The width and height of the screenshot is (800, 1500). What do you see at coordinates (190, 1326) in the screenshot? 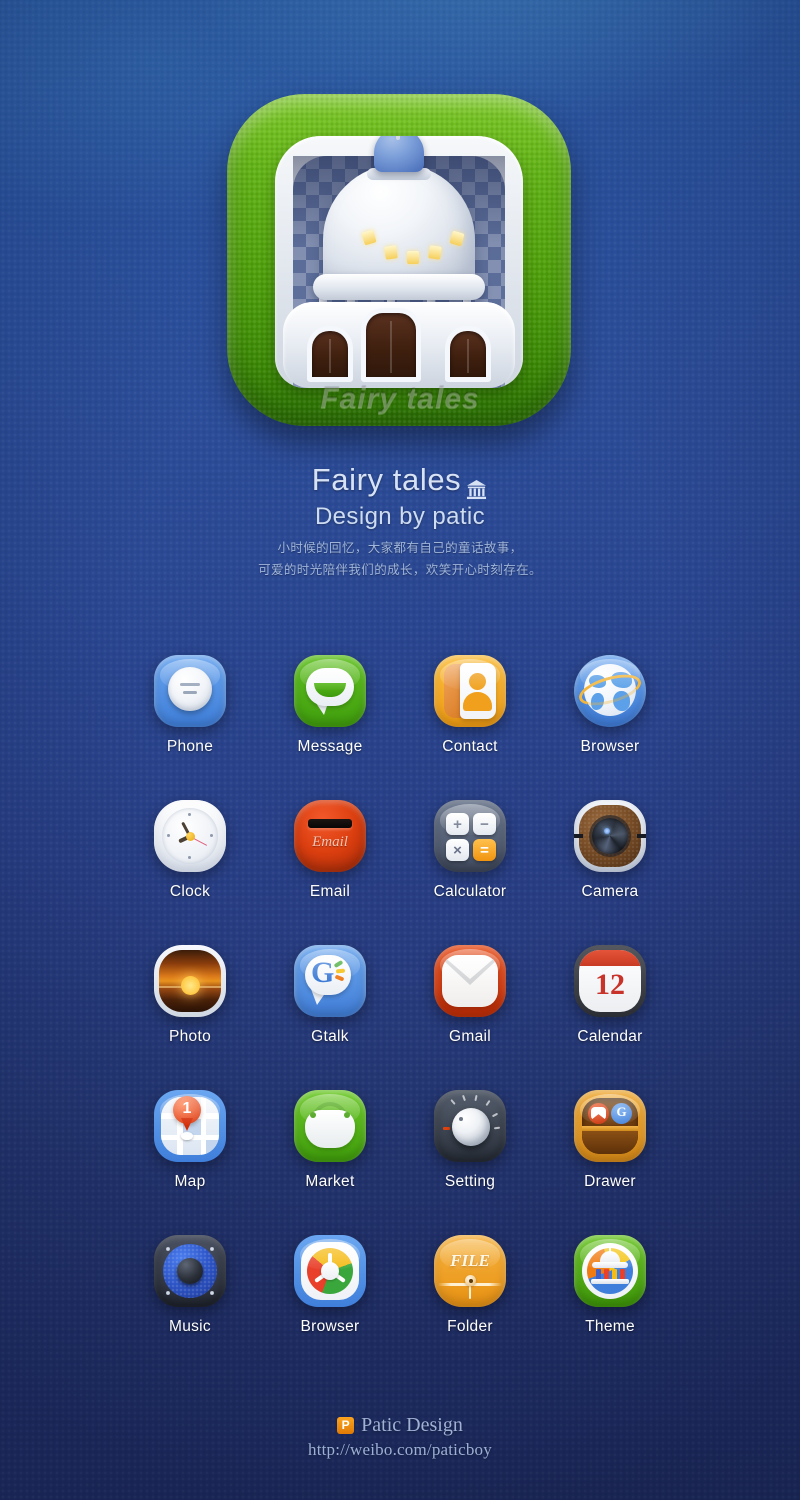
I see `app-label: Music` at bounding box center [190, 1326].